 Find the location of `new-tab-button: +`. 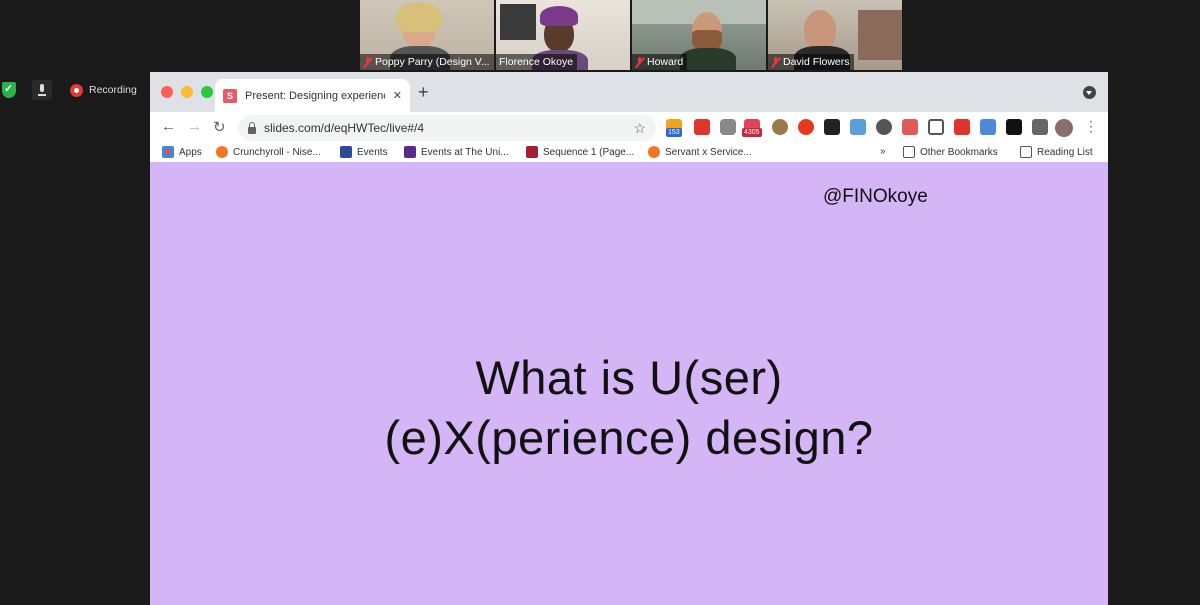

new-tab-button: + is located at coordinates (423, 92).